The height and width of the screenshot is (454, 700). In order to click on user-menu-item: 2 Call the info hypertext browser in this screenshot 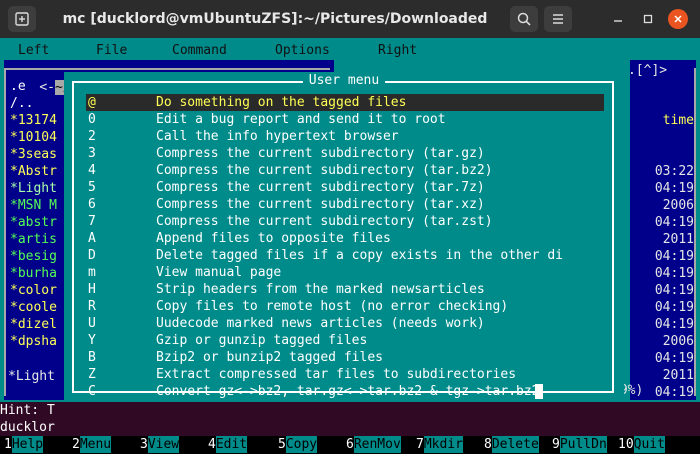, I will do `click(345, 136)`.